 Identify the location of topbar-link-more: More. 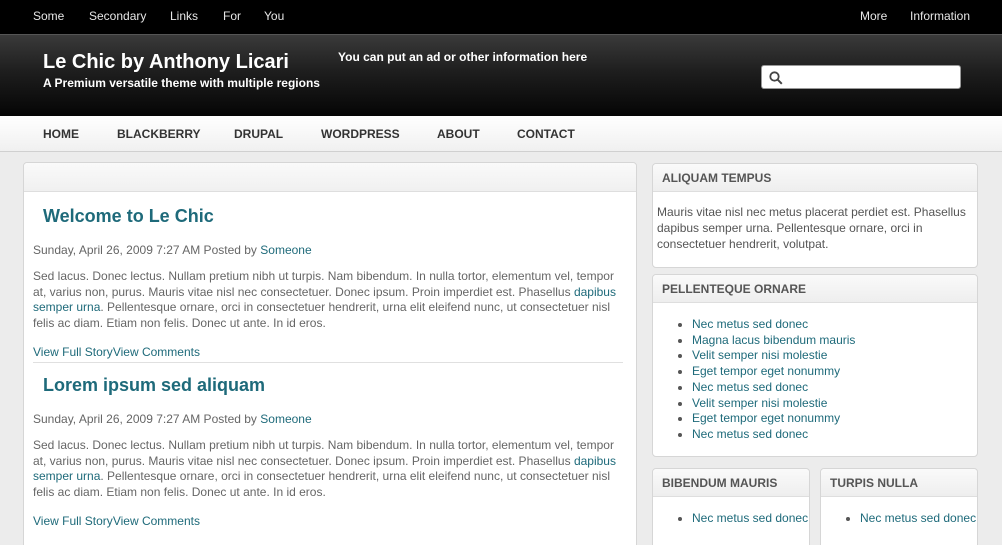
(873, 16).